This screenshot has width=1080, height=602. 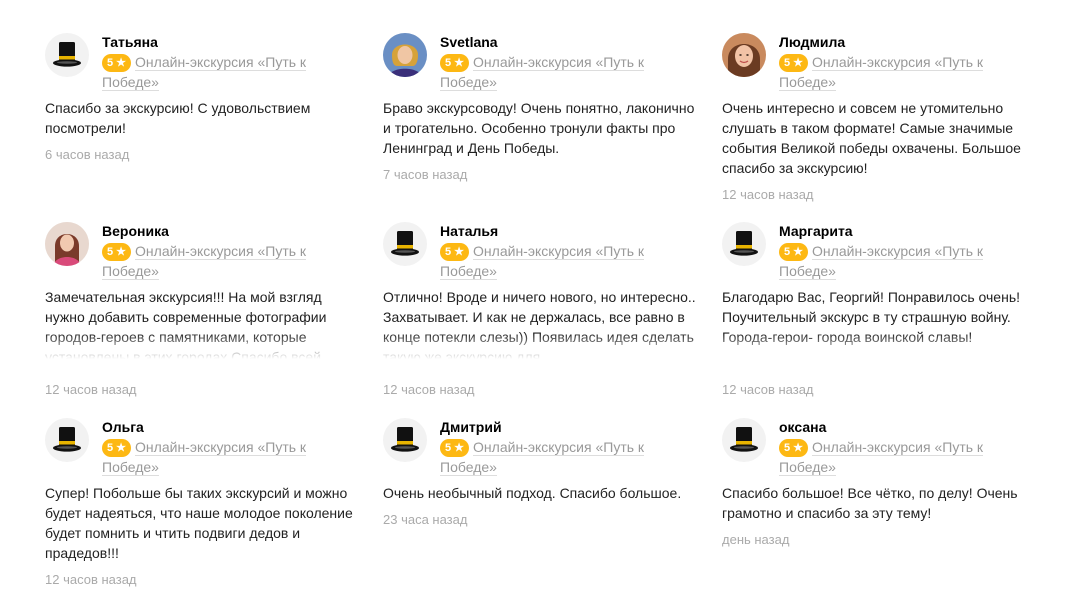 What do you see at coordinates (130, 42) in the screenshot?
I see `review-author: Татьяна` at bounding box center [130, 42].